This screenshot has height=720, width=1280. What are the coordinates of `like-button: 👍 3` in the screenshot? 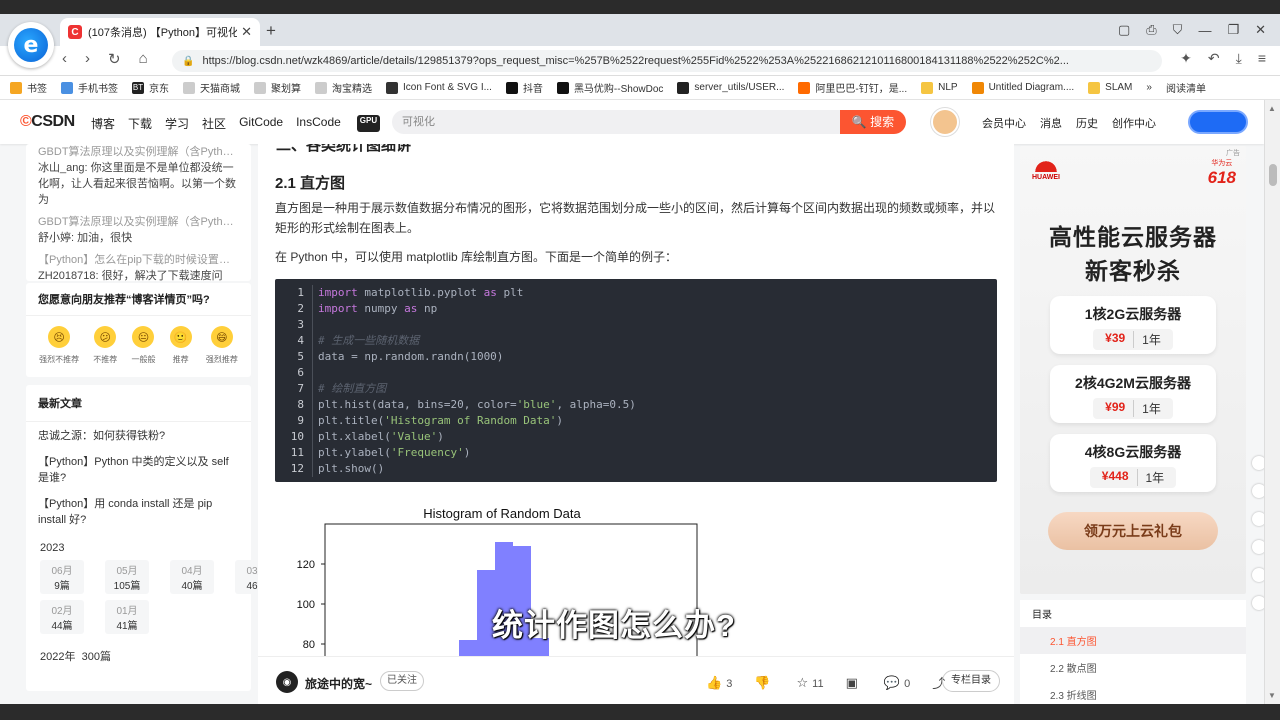 It's located at (719, 683).